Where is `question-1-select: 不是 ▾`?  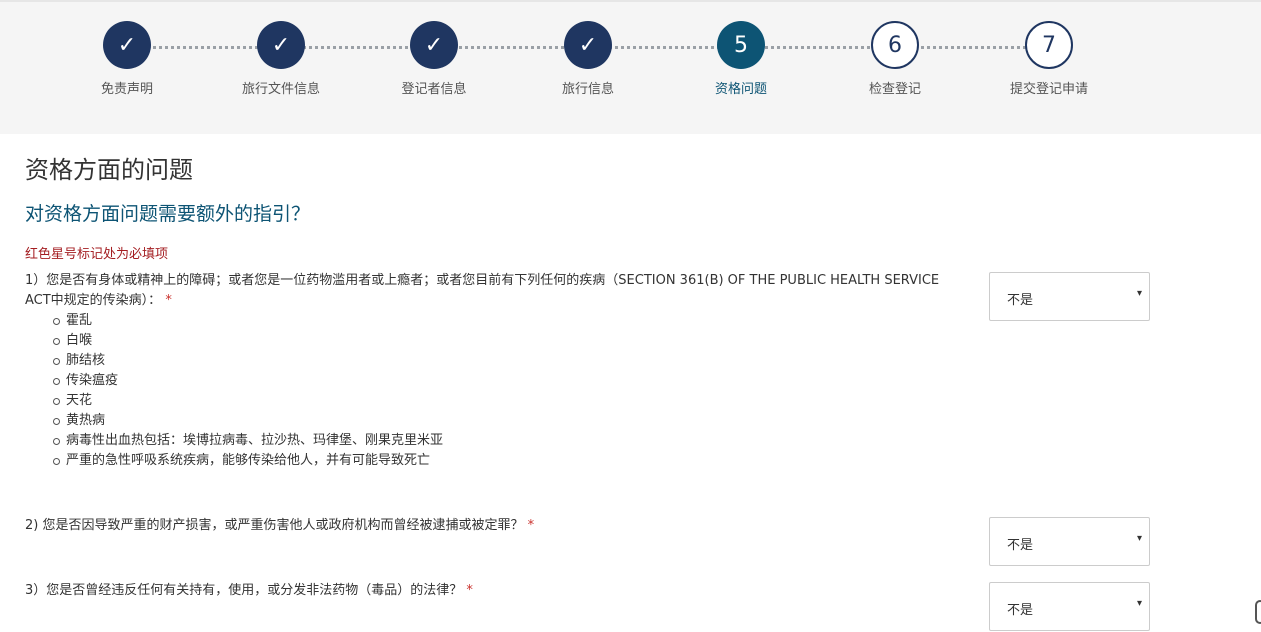 question-1-select: 不是 ▾ is located at coordinates (1069, 296).